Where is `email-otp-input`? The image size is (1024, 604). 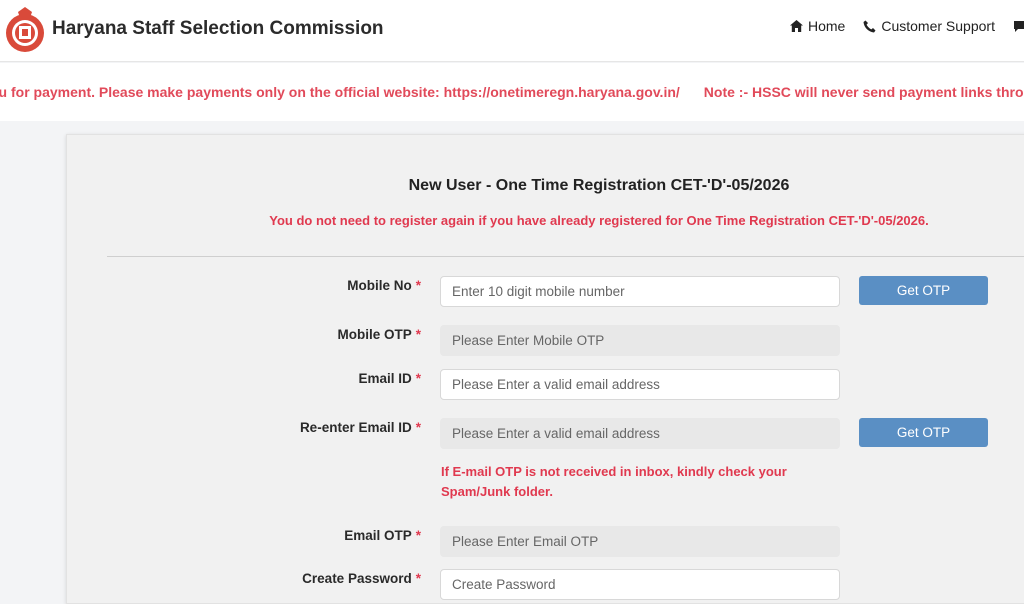
email-otp-input is located at coordinates (640, 541).